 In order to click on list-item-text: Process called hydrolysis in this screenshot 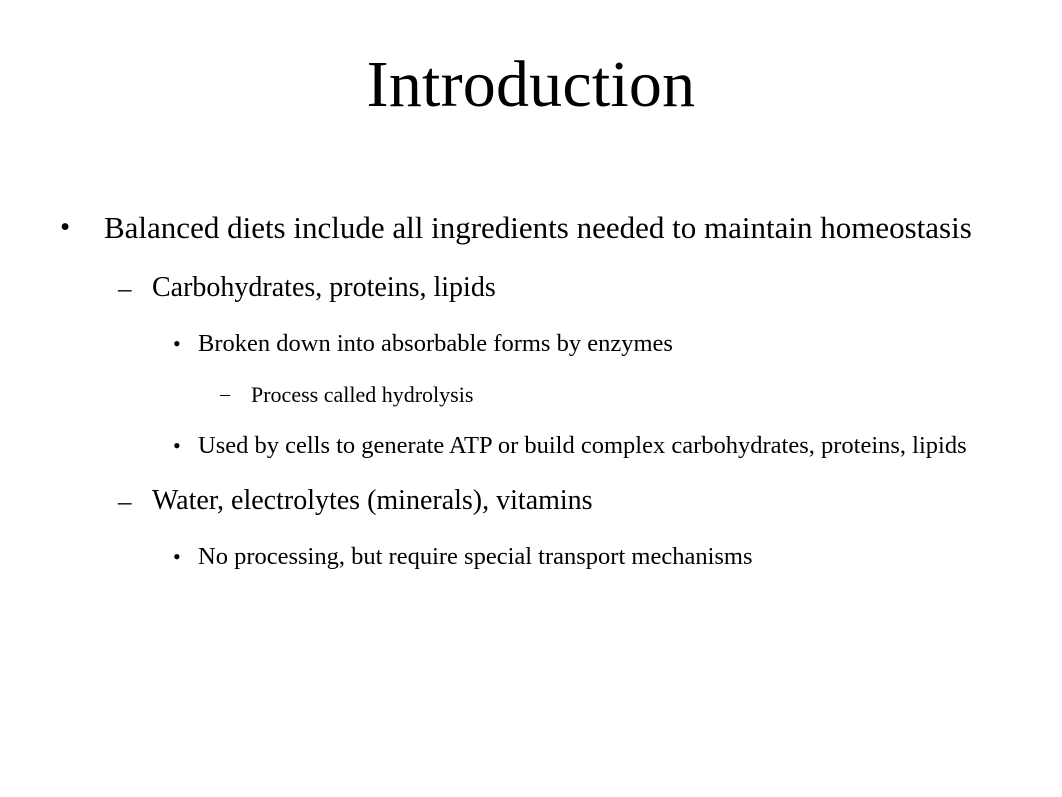, I will do `click(362, 394)`.